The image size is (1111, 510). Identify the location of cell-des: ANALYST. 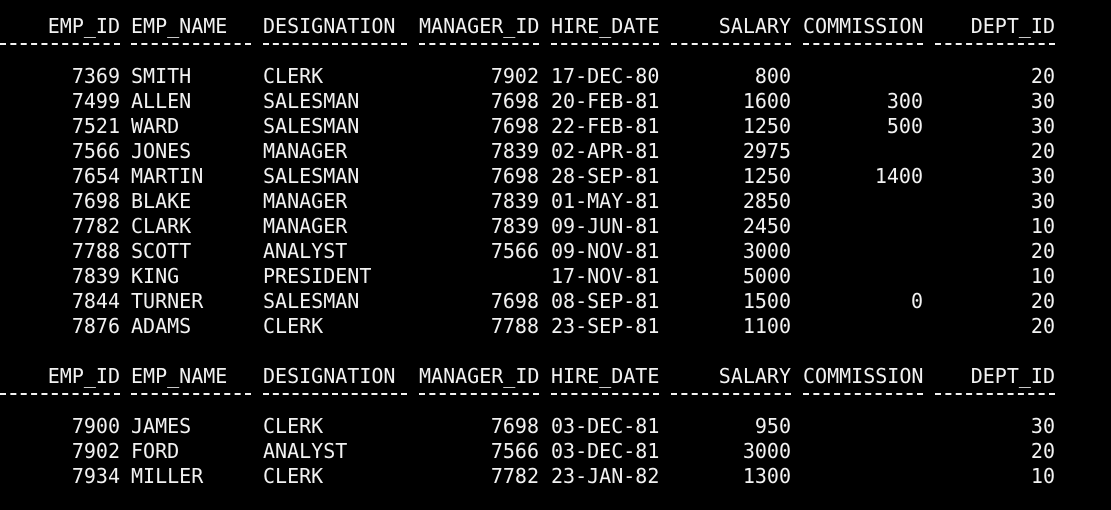
(305, 451).